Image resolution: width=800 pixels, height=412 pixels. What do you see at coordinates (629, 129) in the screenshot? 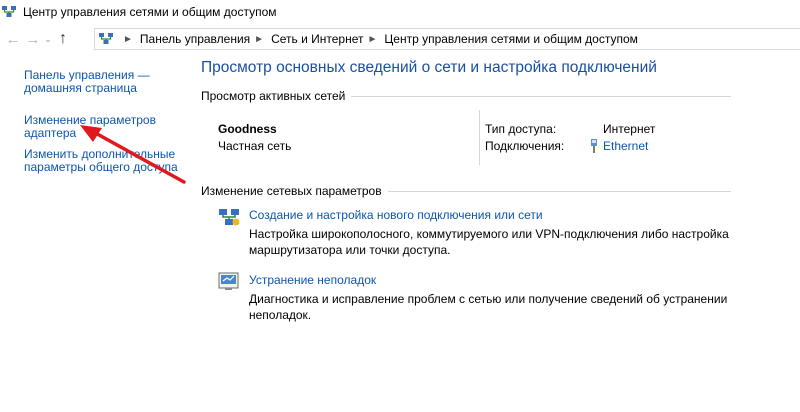
I see `access-type-value: Интернет` at bounding box center [629, 129].